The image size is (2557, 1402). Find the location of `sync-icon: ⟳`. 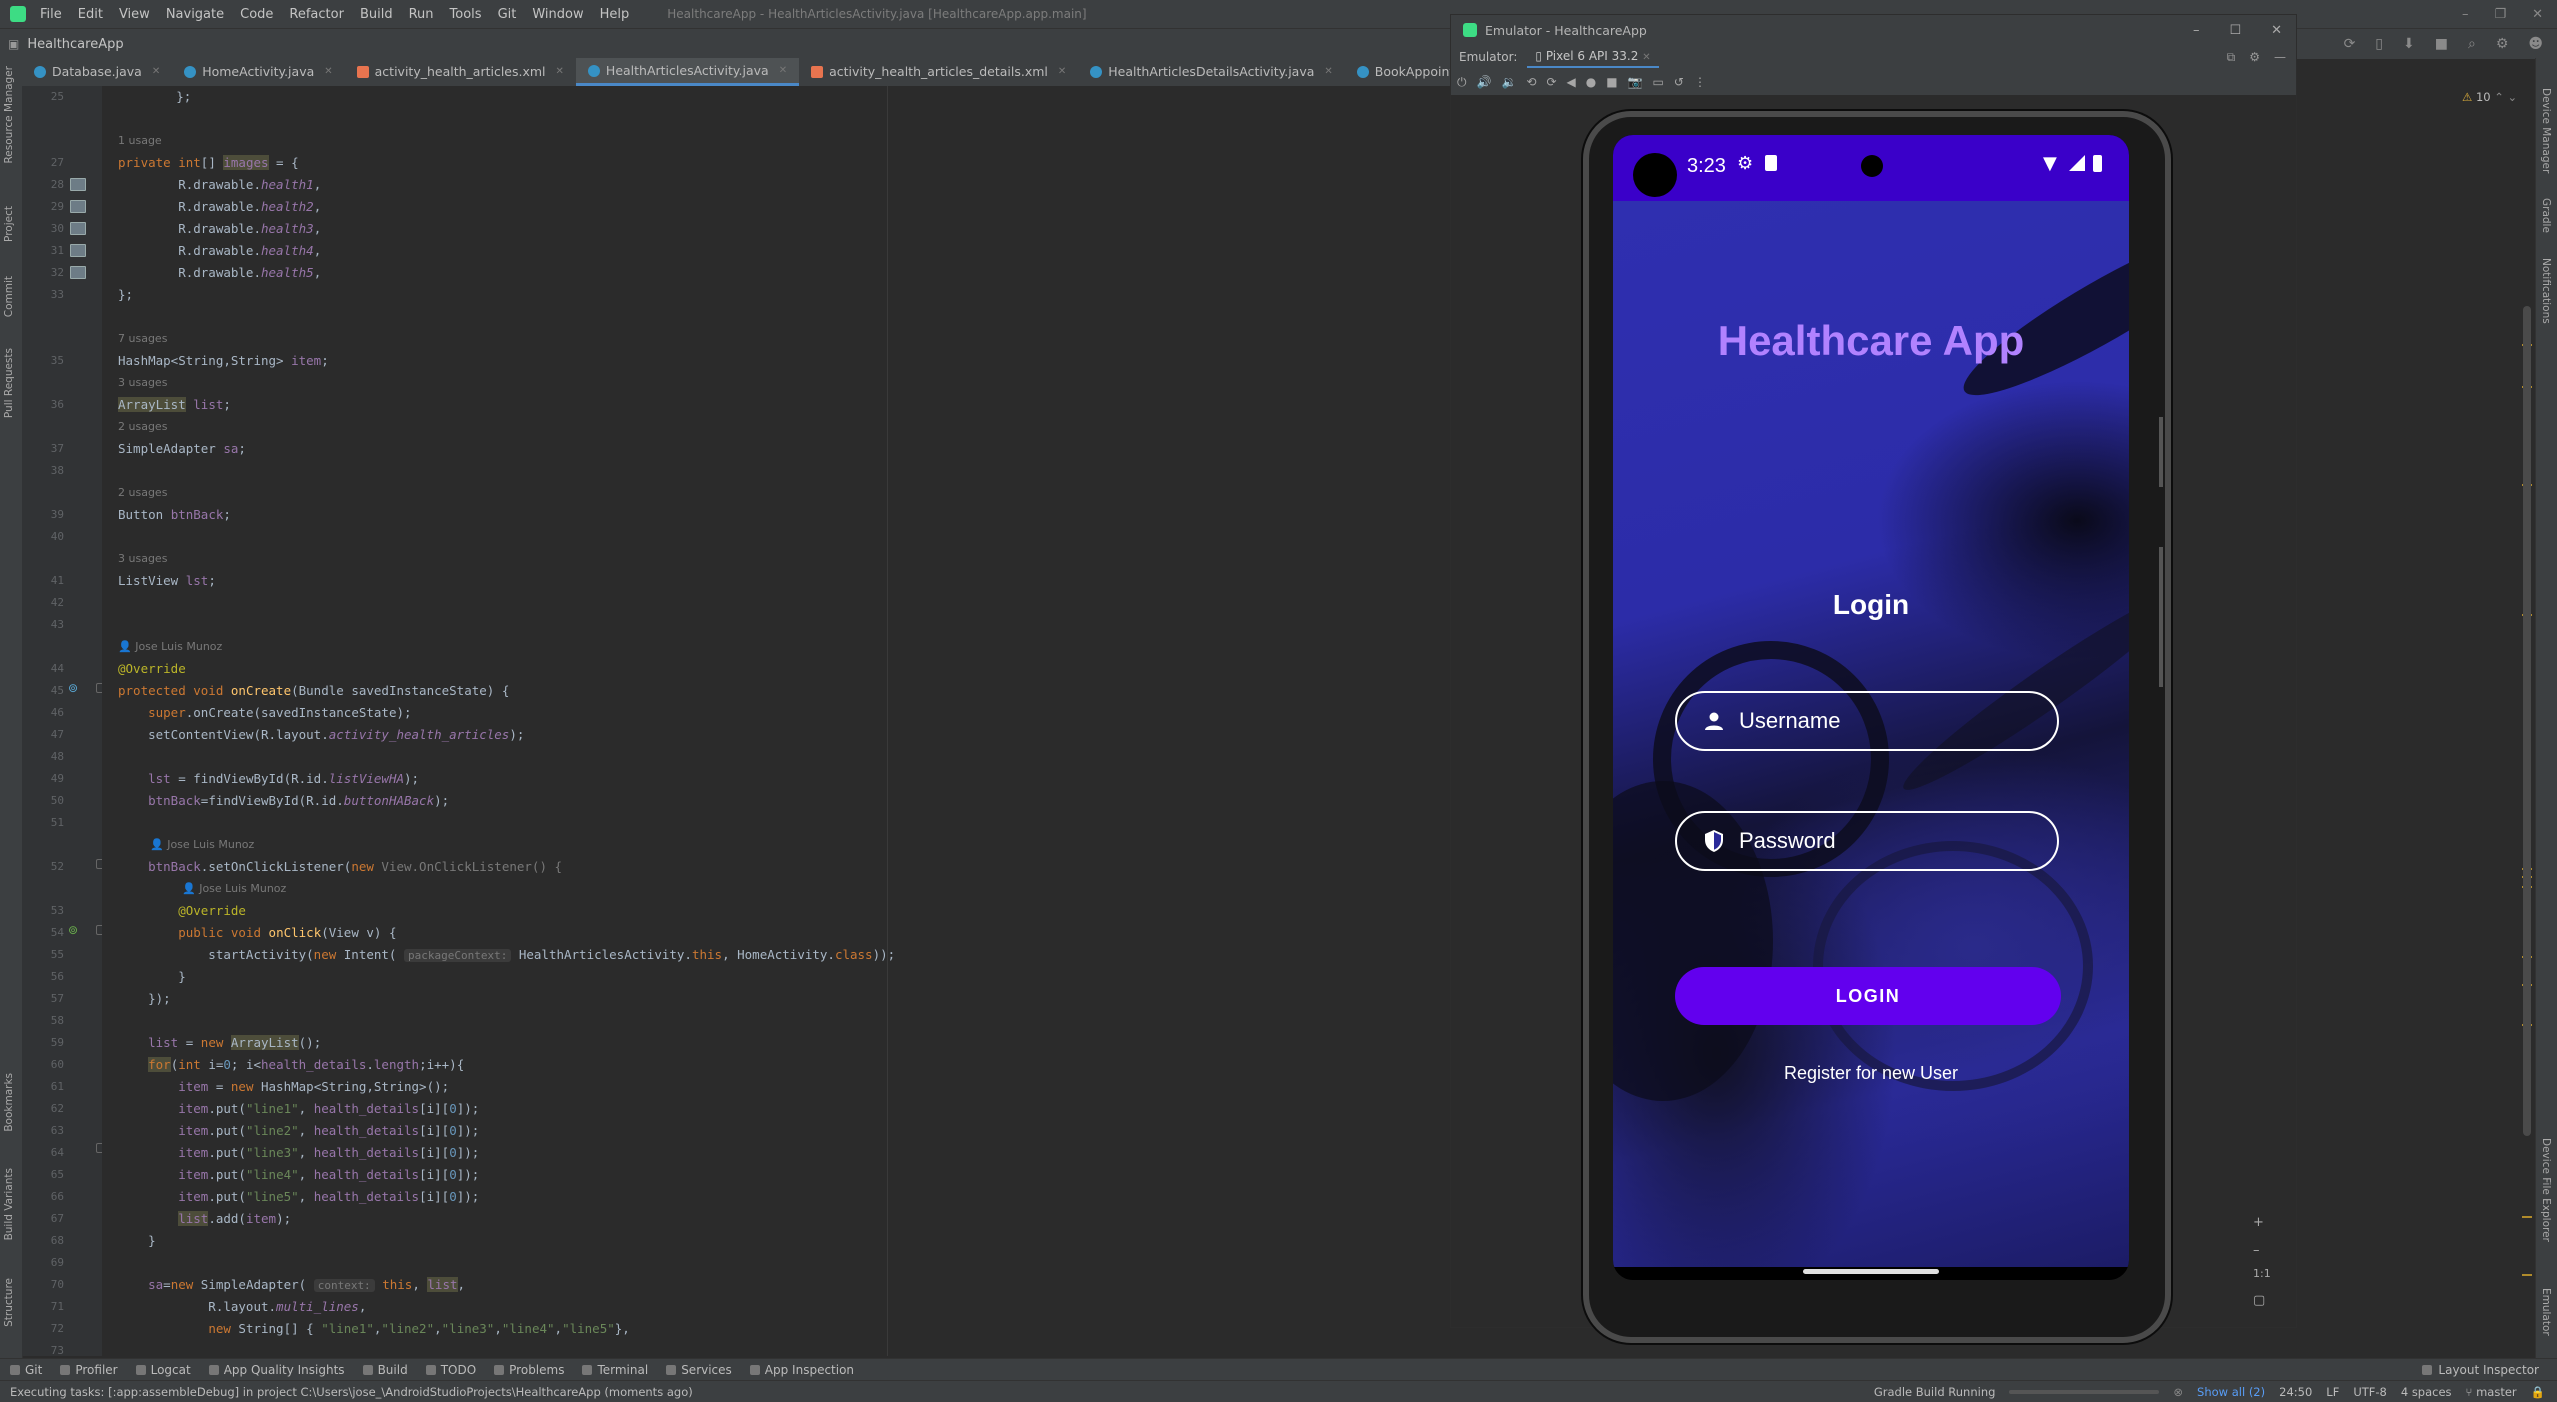

sync-icon: ⟳ is located at coordinates (2350, 44).